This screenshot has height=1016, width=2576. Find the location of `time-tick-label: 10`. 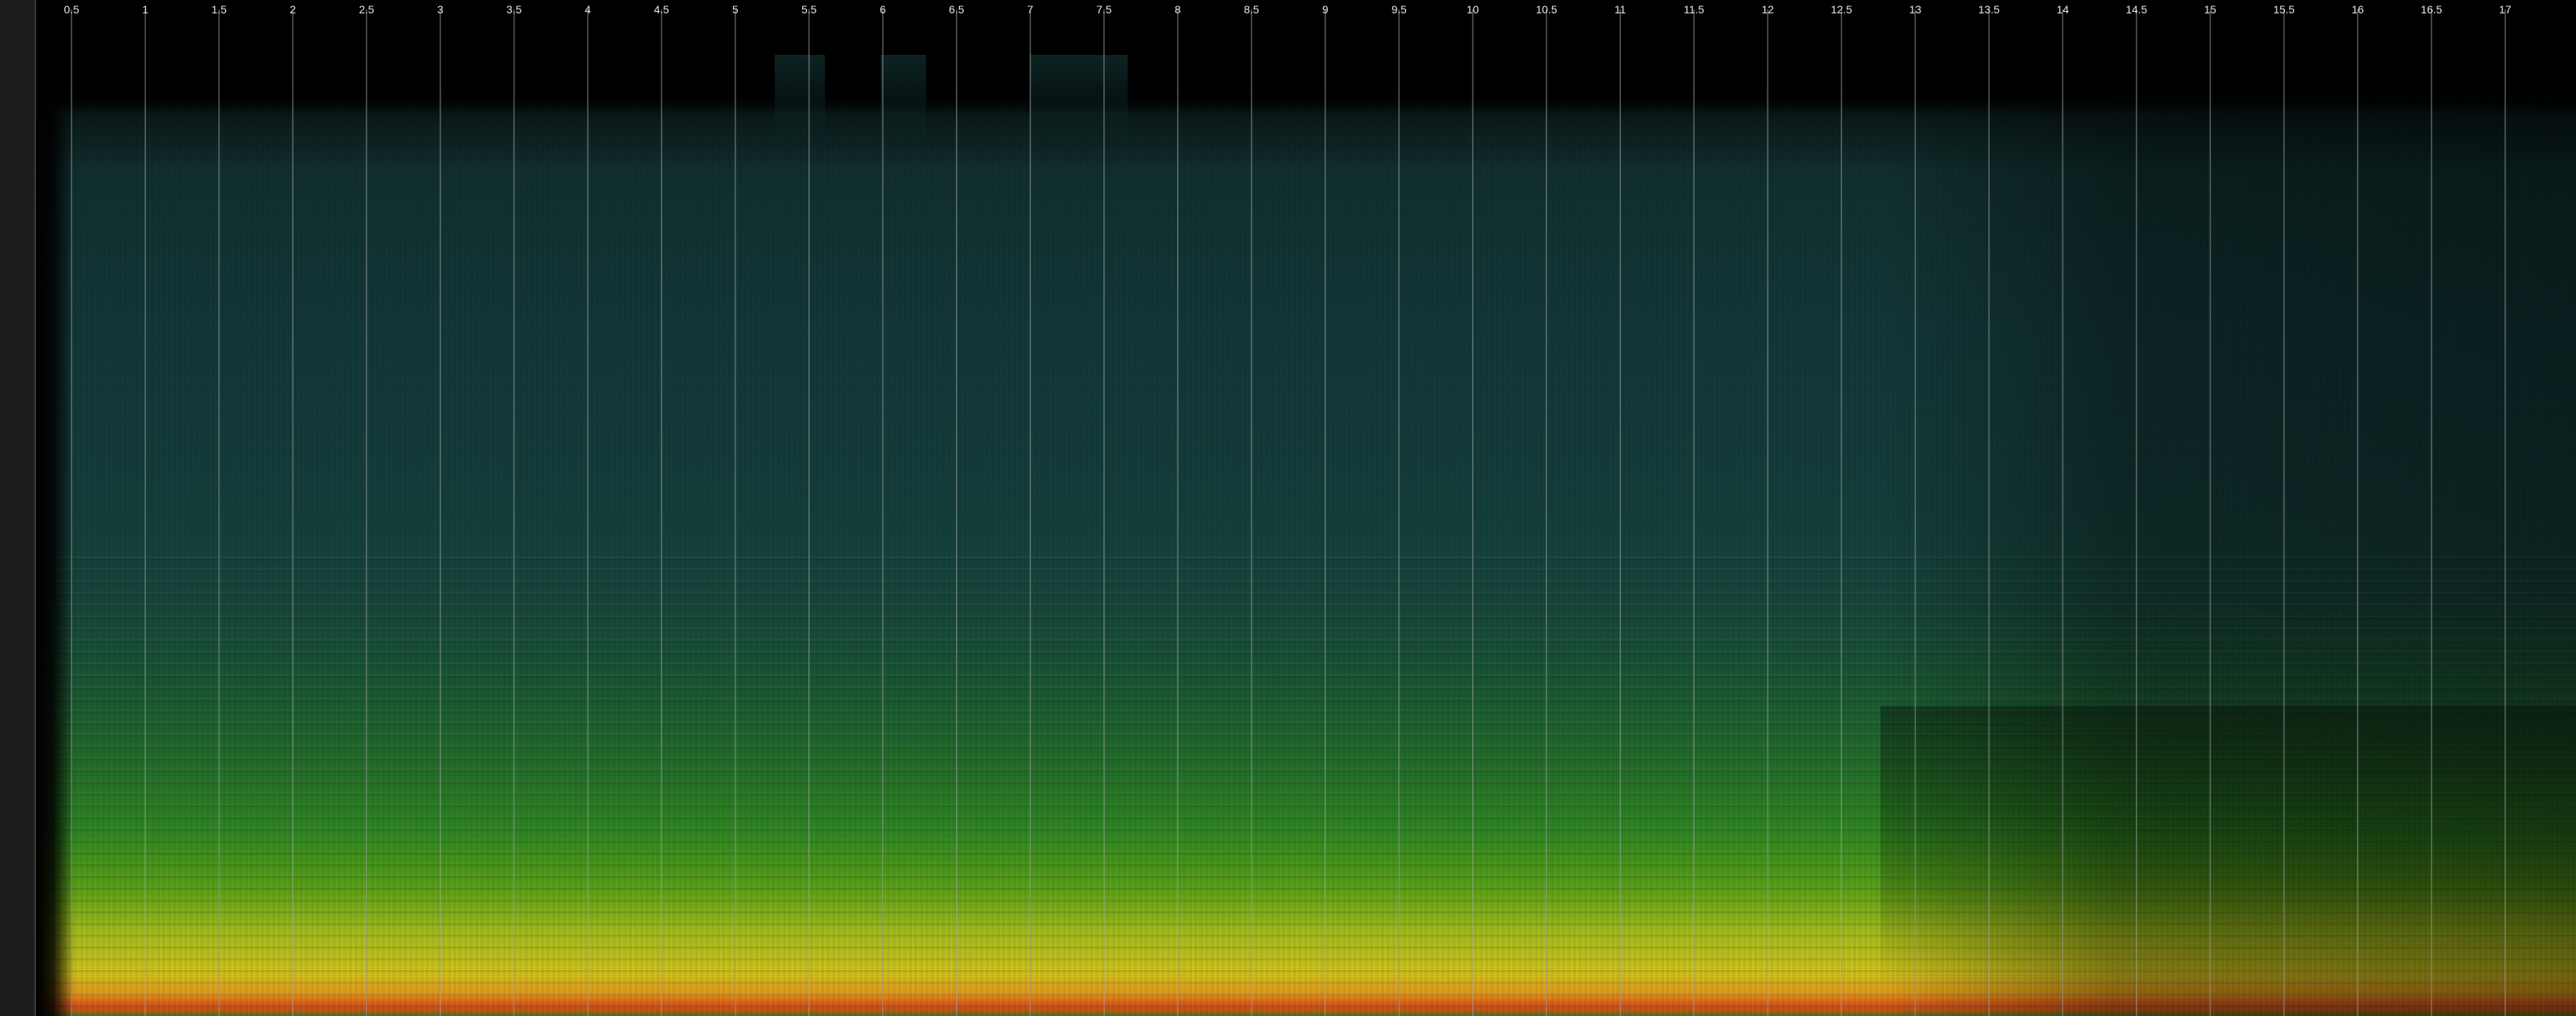

time-tick-label: 10 is located at coordinates (1472, 9).